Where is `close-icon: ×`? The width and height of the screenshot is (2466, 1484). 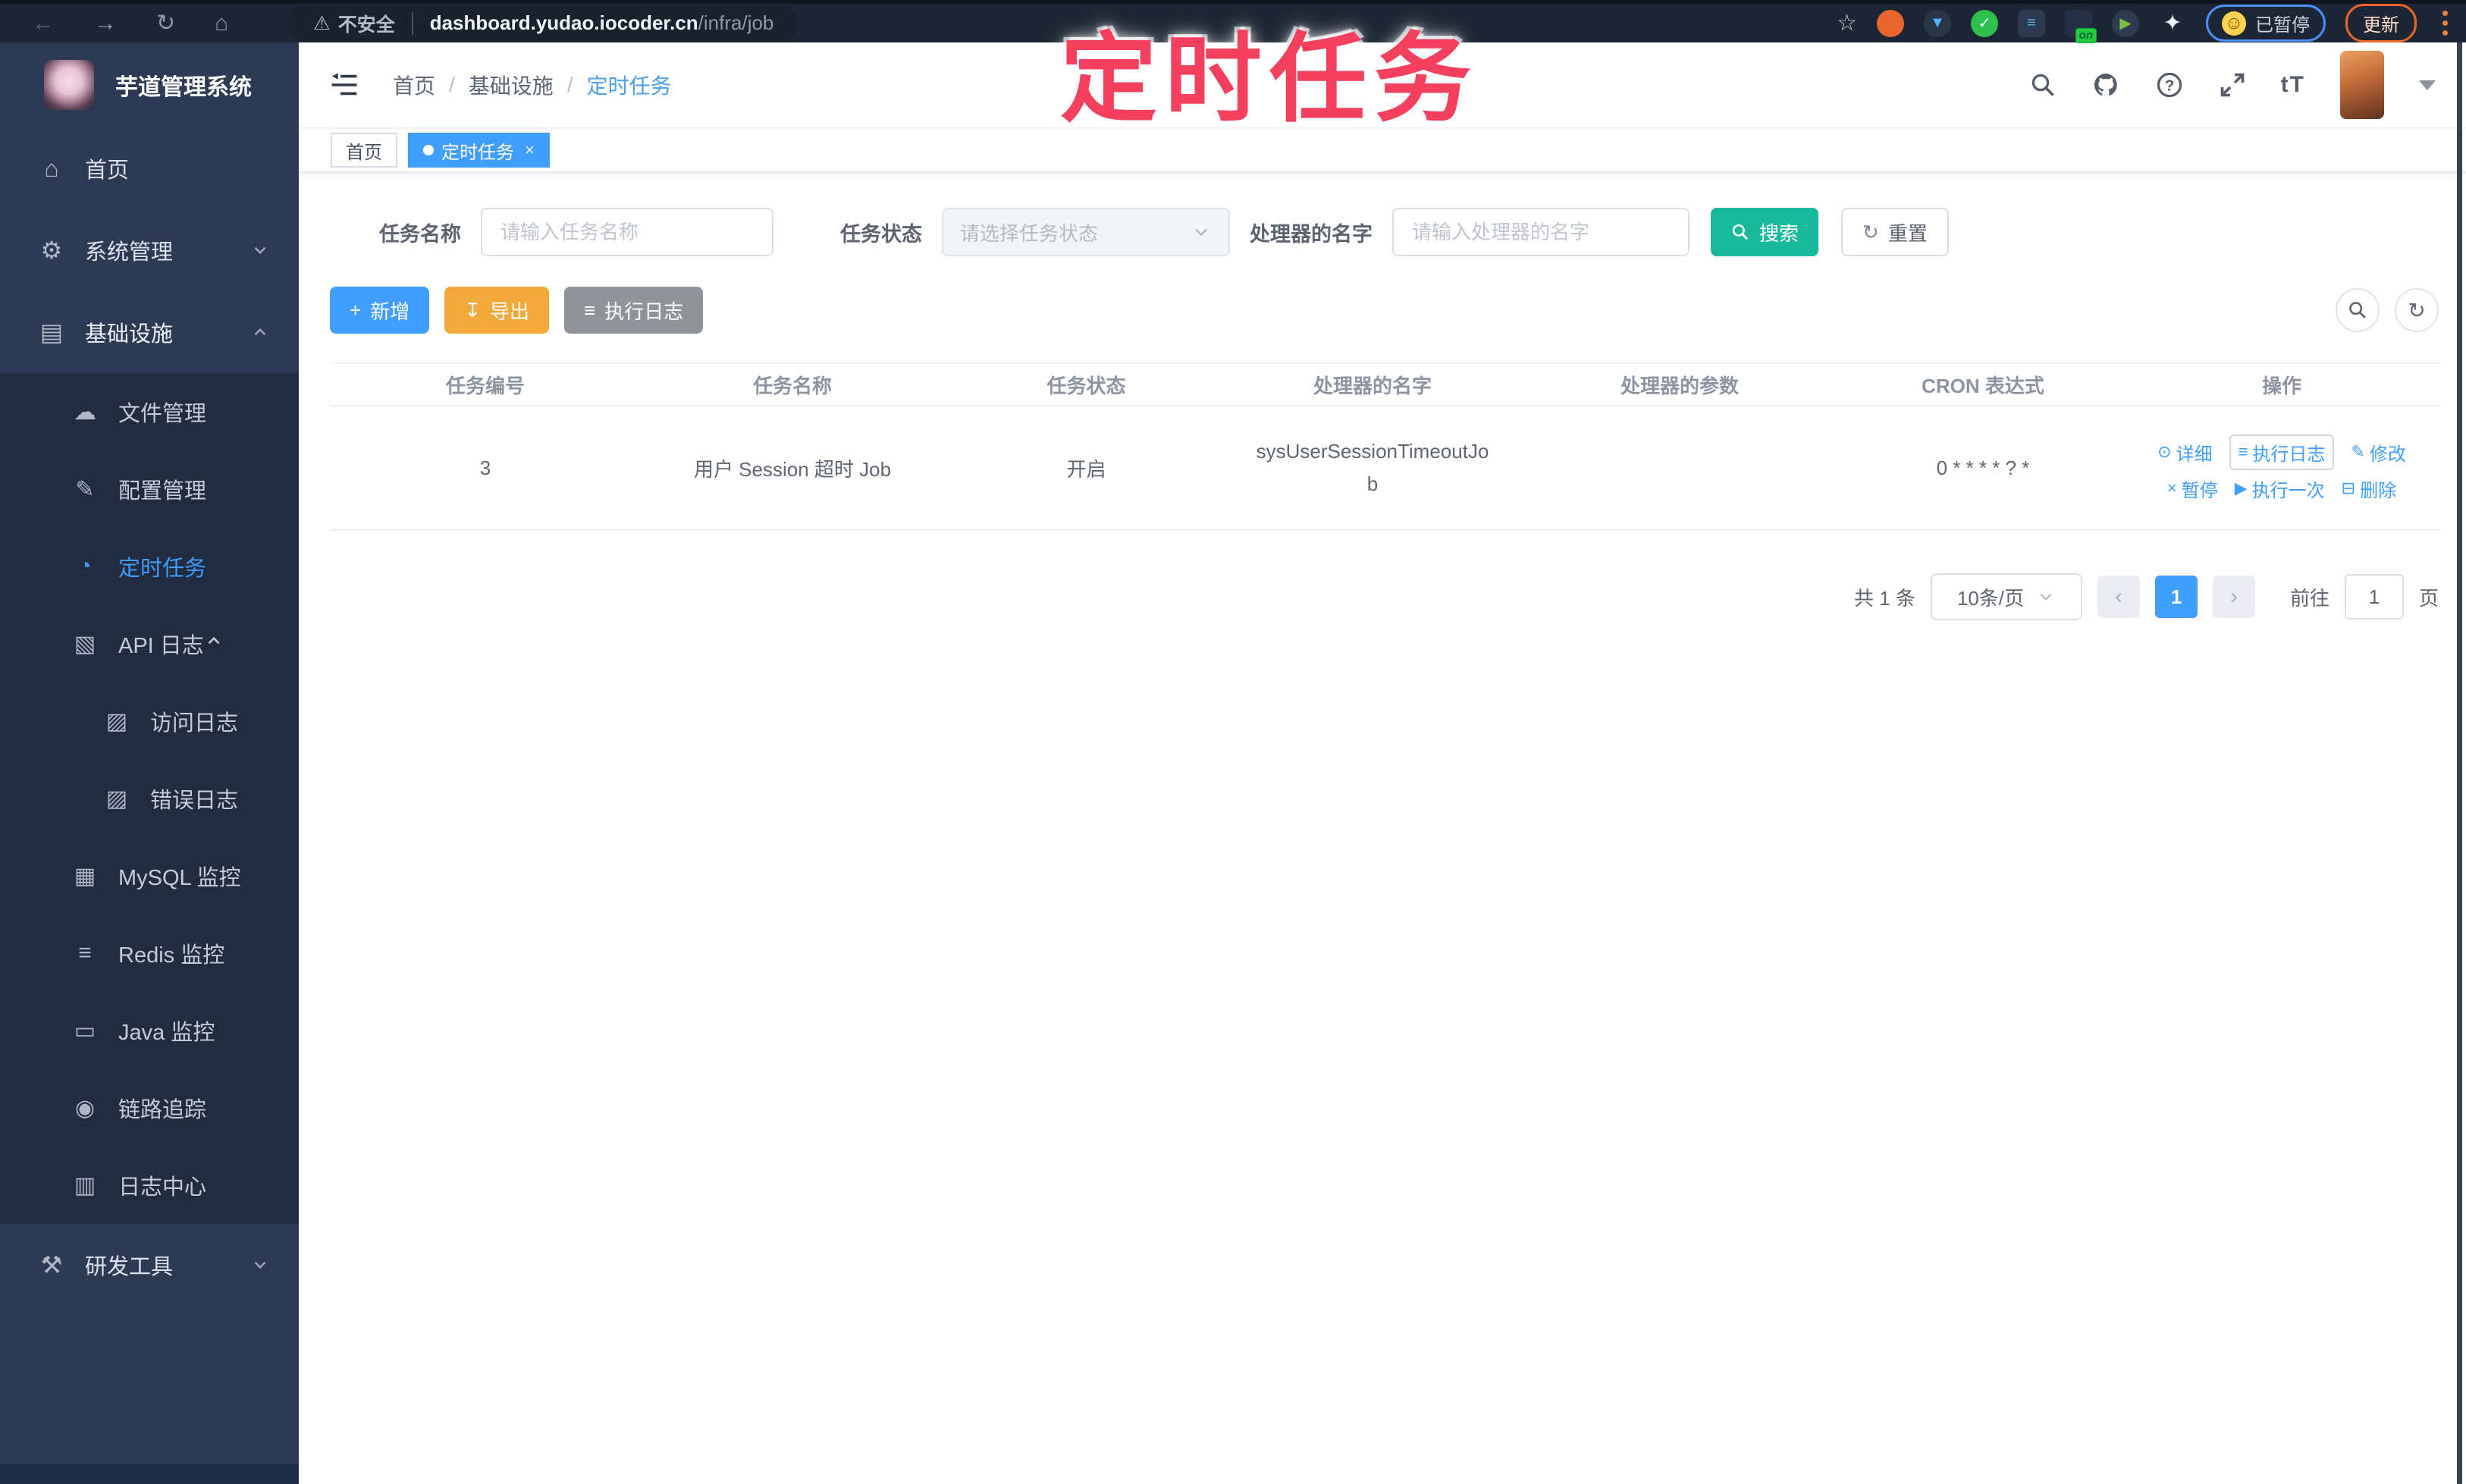
close-icon: × is located at coordinates (530, 150).